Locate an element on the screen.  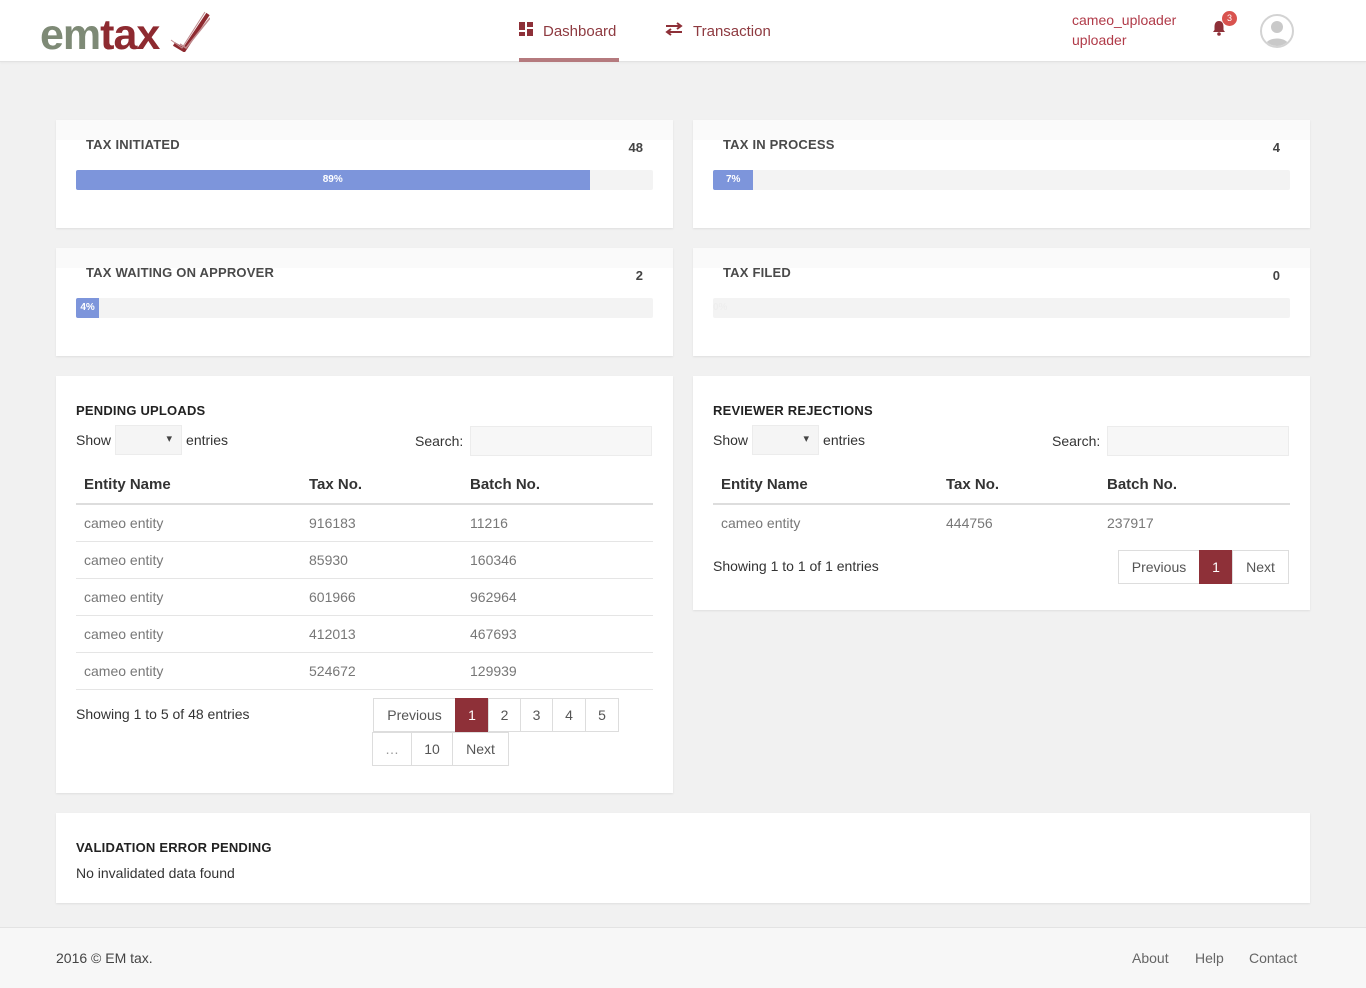
table-row: cameo entity 916183 11216 is located at coordinates (364, 523).